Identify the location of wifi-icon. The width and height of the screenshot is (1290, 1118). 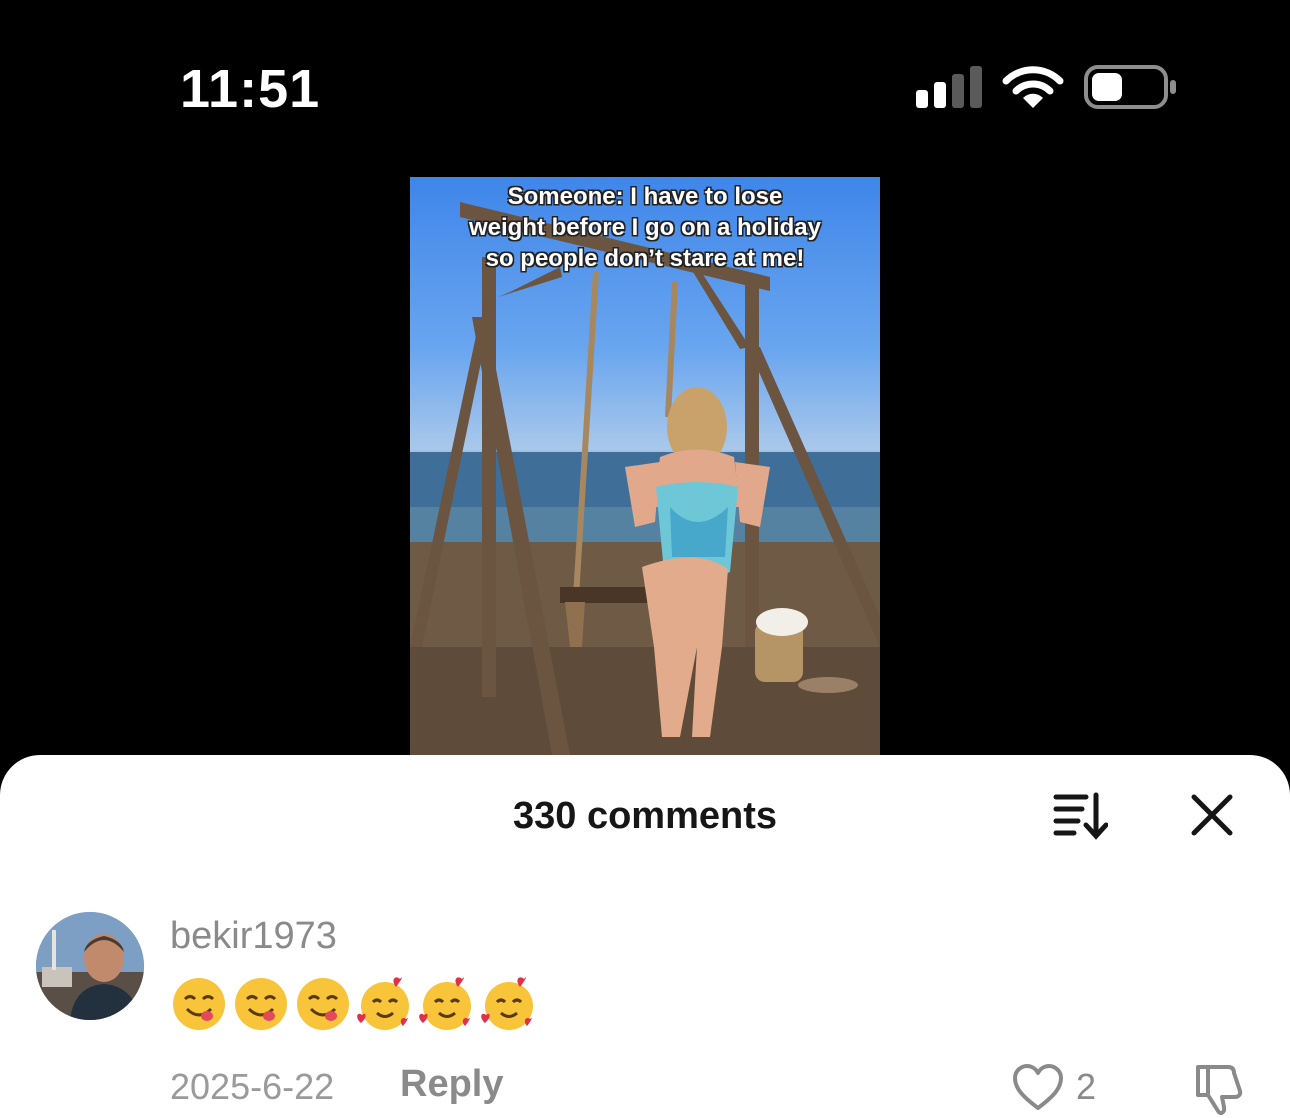
(1033, 87).